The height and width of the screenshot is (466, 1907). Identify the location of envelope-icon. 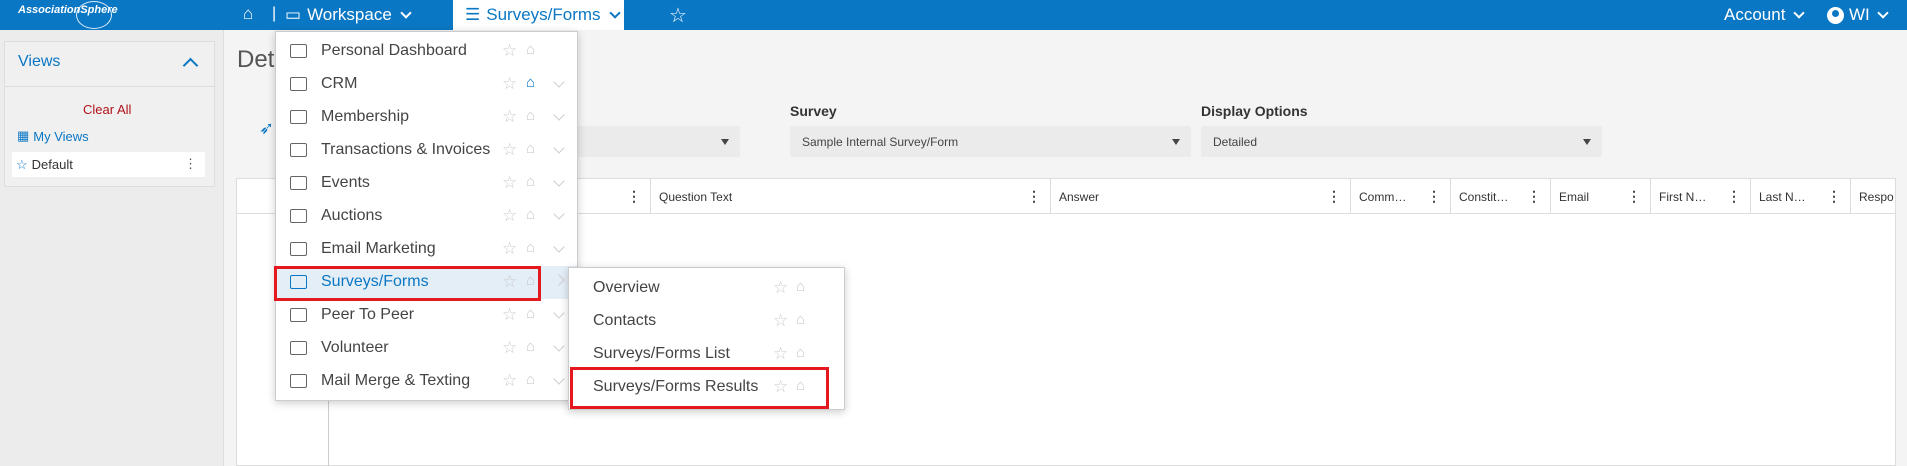
(298, 249).